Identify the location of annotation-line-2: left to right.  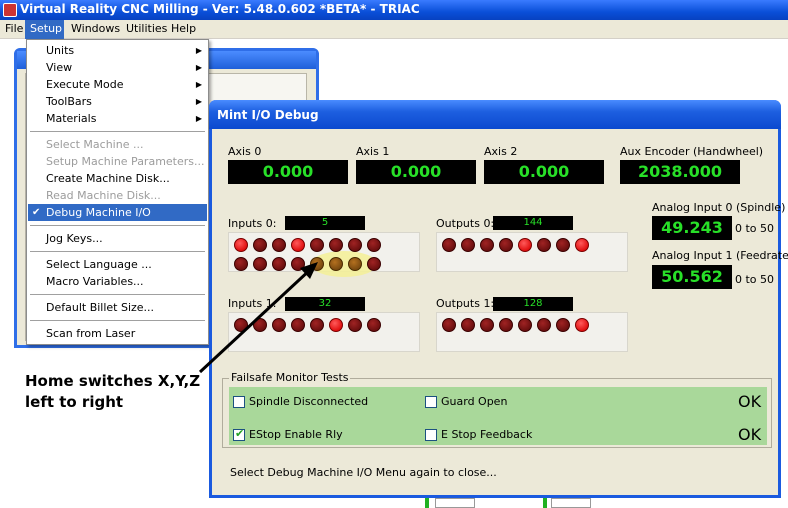
(74, 402).